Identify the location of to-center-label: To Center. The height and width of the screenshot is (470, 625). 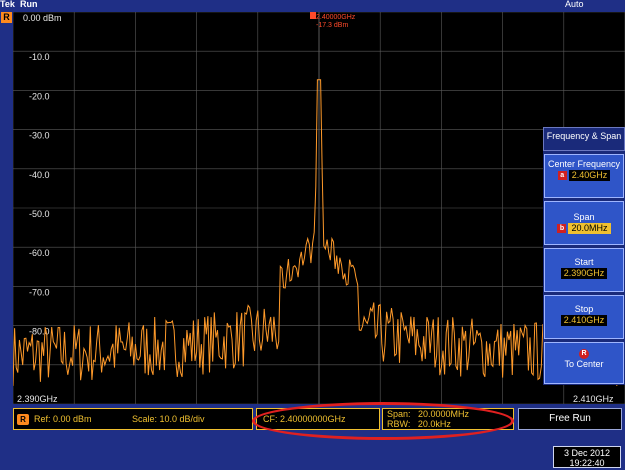
(584, 364).